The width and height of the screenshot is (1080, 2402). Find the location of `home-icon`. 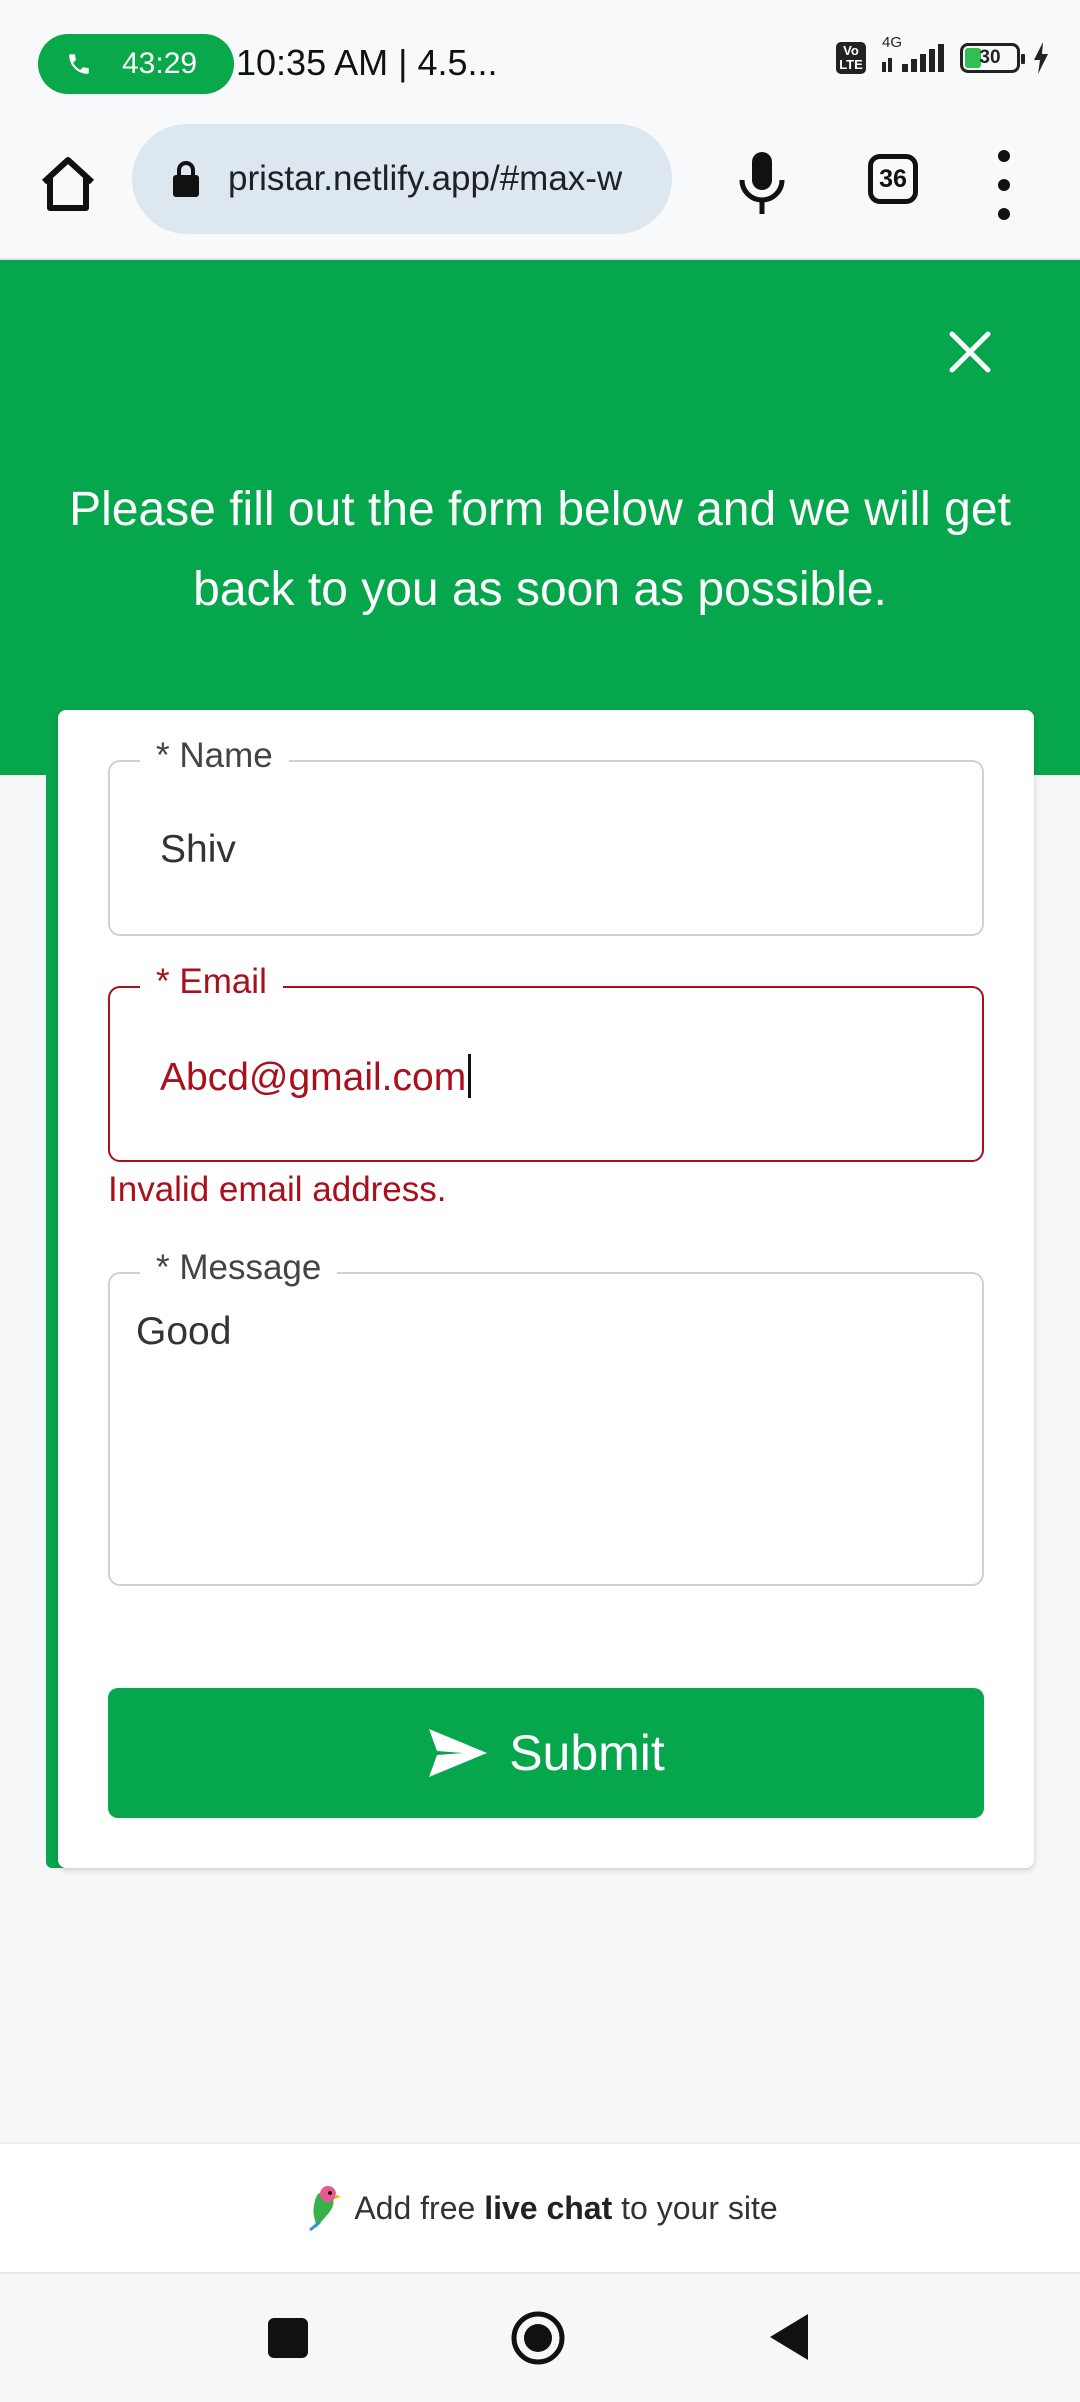

home-icon is located at coordinates (68, 184).